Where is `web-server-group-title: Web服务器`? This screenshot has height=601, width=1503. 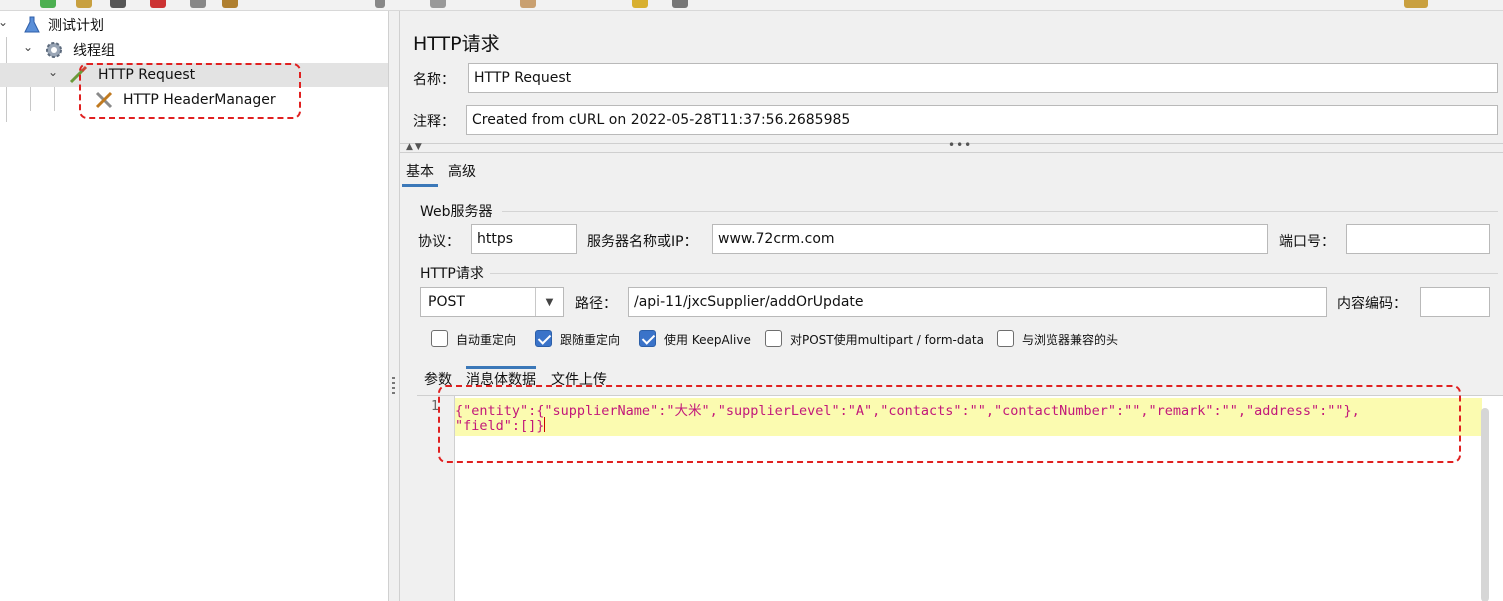
web-server-group-title: Web服务器 is located at coordinates (456, 212).